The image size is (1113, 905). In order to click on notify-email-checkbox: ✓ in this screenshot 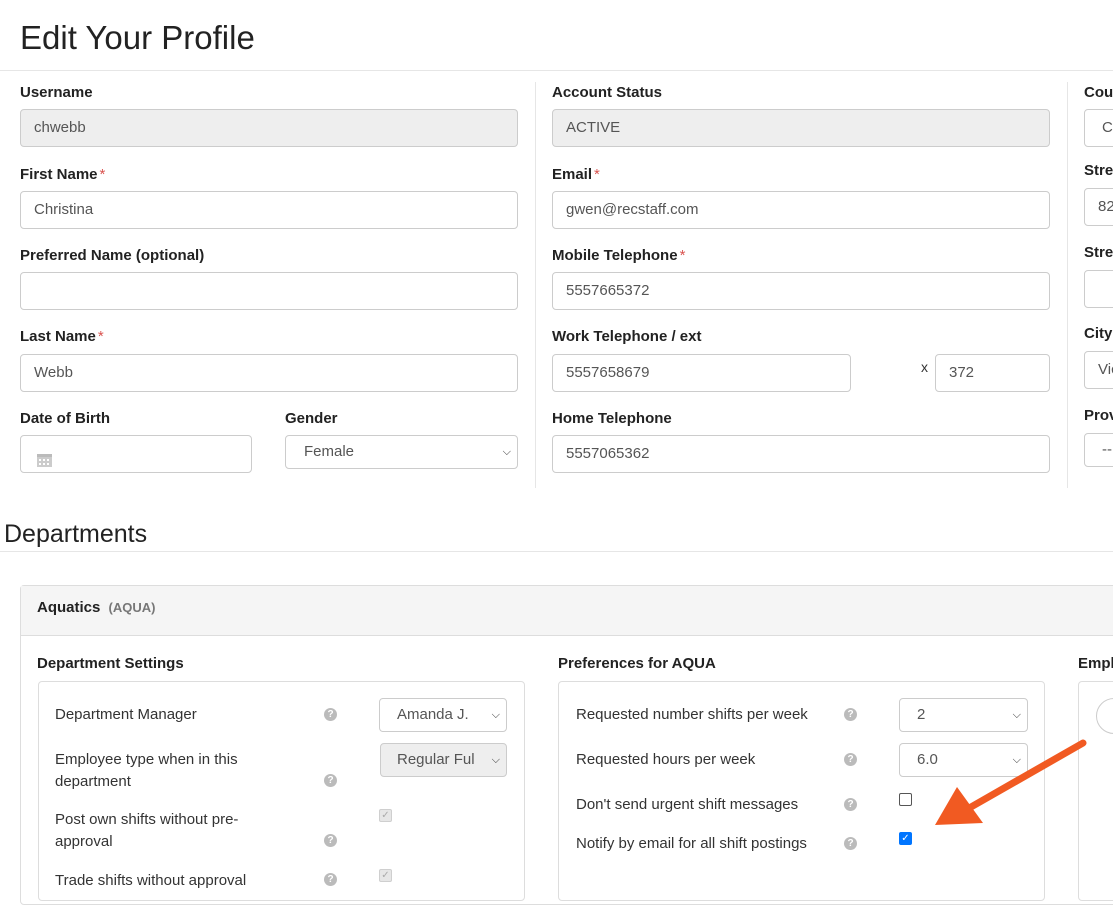, I will do `click(905, 838)`.